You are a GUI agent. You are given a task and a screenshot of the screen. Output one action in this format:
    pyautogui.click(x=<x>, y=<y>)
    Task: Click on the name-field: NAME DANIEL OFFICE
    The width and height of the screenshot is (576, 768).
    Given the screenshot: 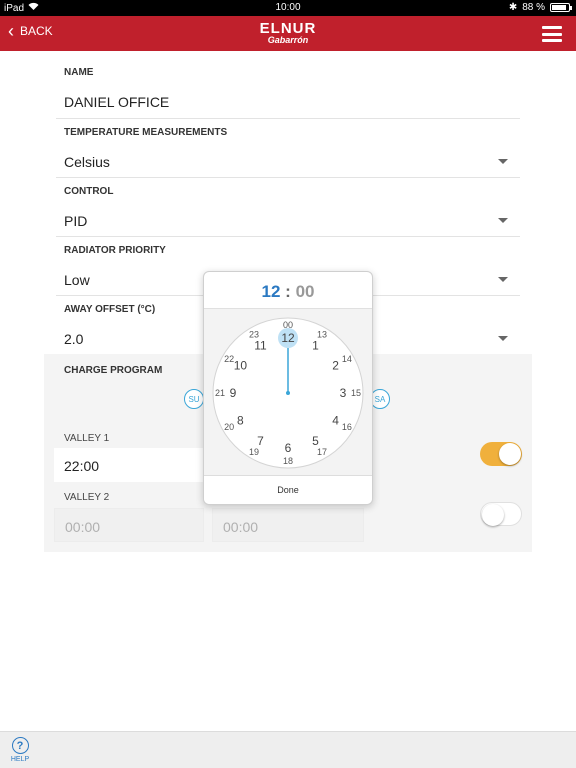 What is the action you would take?
    pyautogui.click(x=288, y=93)
    